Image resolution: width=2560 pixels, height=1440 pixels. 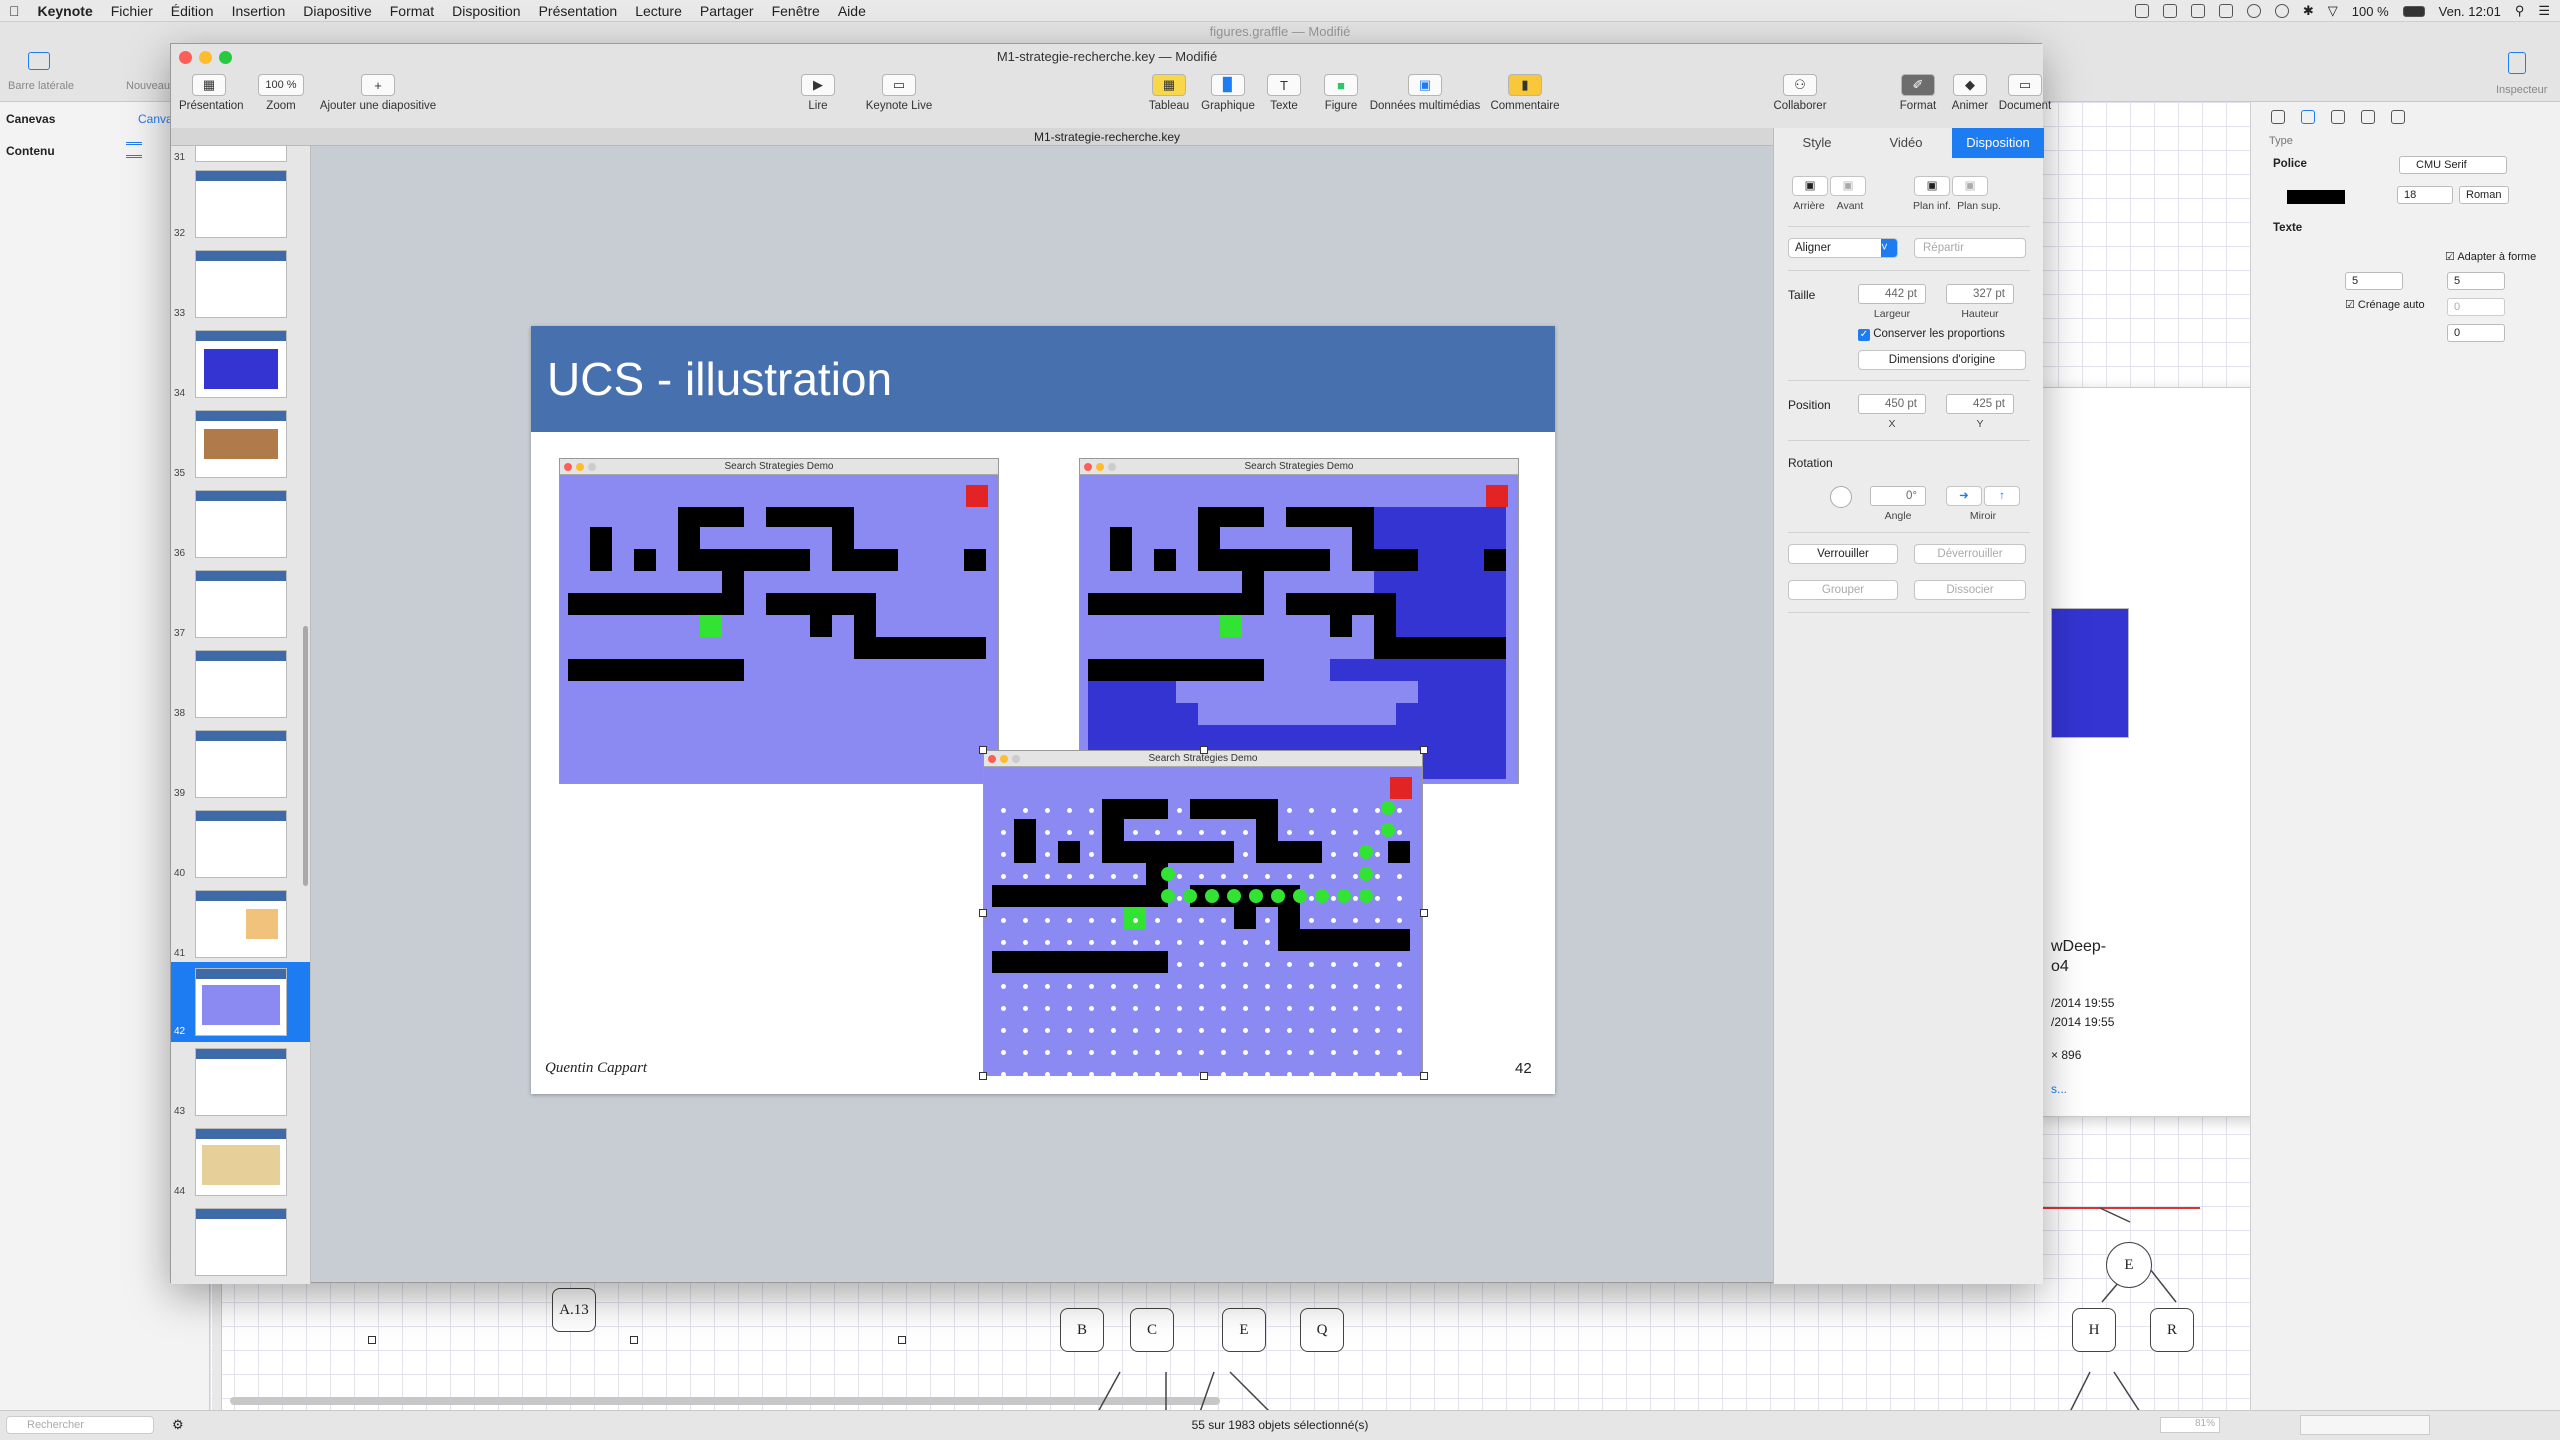 What do you see at coordinates (2338, 117) in the screenshot?
I see `layout-inspector-icon` at bounding box center [2338, 117].